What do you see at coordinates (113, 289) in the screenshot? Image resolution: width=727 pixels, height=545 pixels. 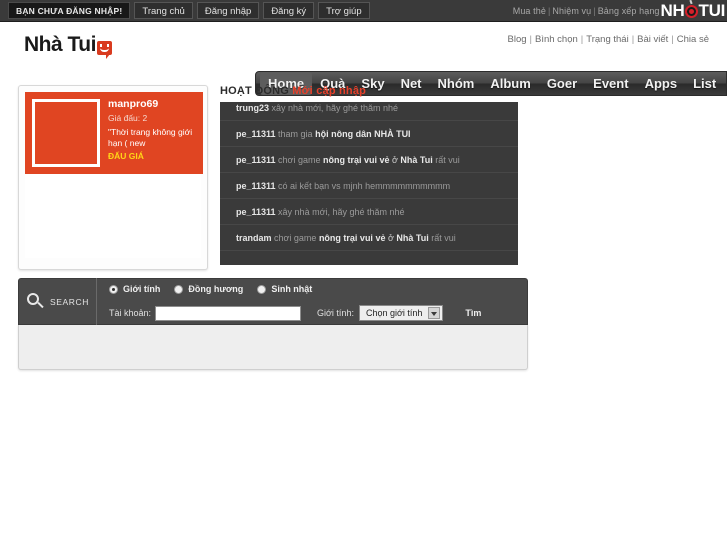 I see `radio-icon-gender` at bounding box center [113, 289].